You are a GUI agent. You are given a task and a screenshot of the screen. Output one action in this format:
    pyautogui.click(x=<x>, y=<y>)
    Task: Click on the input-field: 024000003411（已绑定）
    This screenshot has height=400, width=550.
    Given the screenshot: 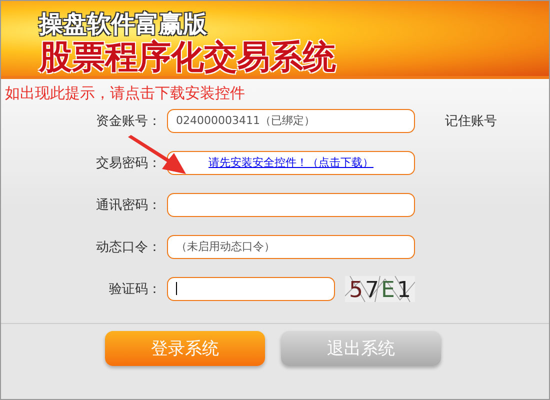 What is the action you would take?
    pyautogui.click(x=291, y=120)
    